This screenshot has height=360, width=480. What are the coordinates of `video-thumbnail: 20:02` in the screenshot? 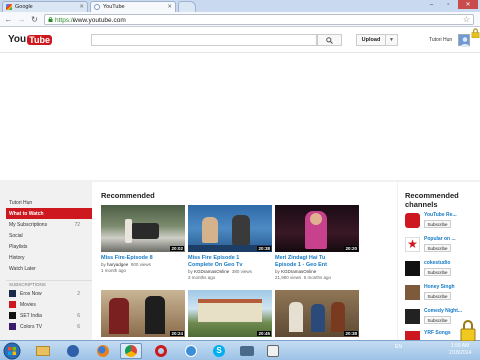 It's located at (143, 228).